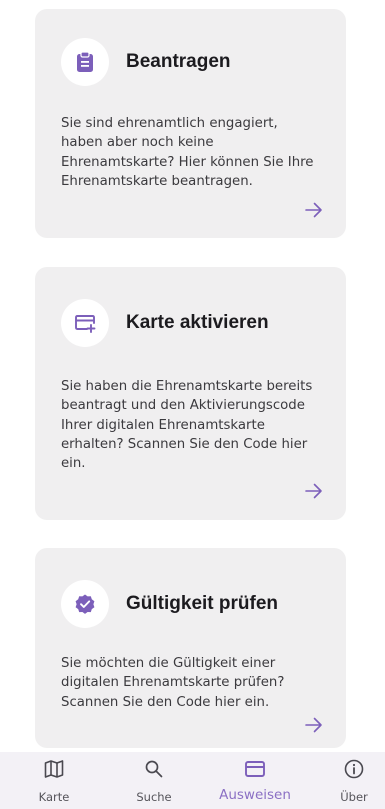 The width and height of the screenshot is (385, 809). Describe the element at coordinates (54, 769) in the screenshot. I see `map-icon` at that location.